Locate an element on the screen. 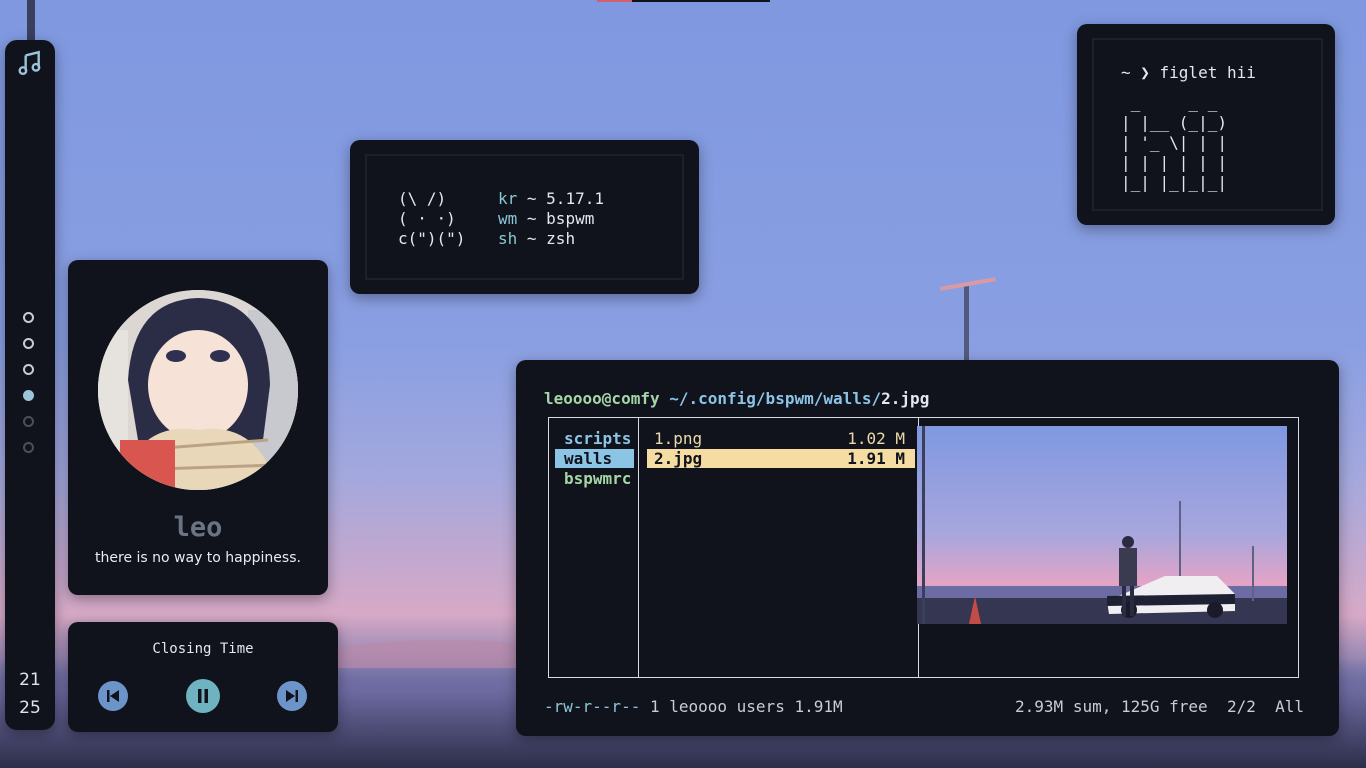 This screenshot has width=1366, height=768. wallpaper-pole-left is located at coordinates (31, 21).